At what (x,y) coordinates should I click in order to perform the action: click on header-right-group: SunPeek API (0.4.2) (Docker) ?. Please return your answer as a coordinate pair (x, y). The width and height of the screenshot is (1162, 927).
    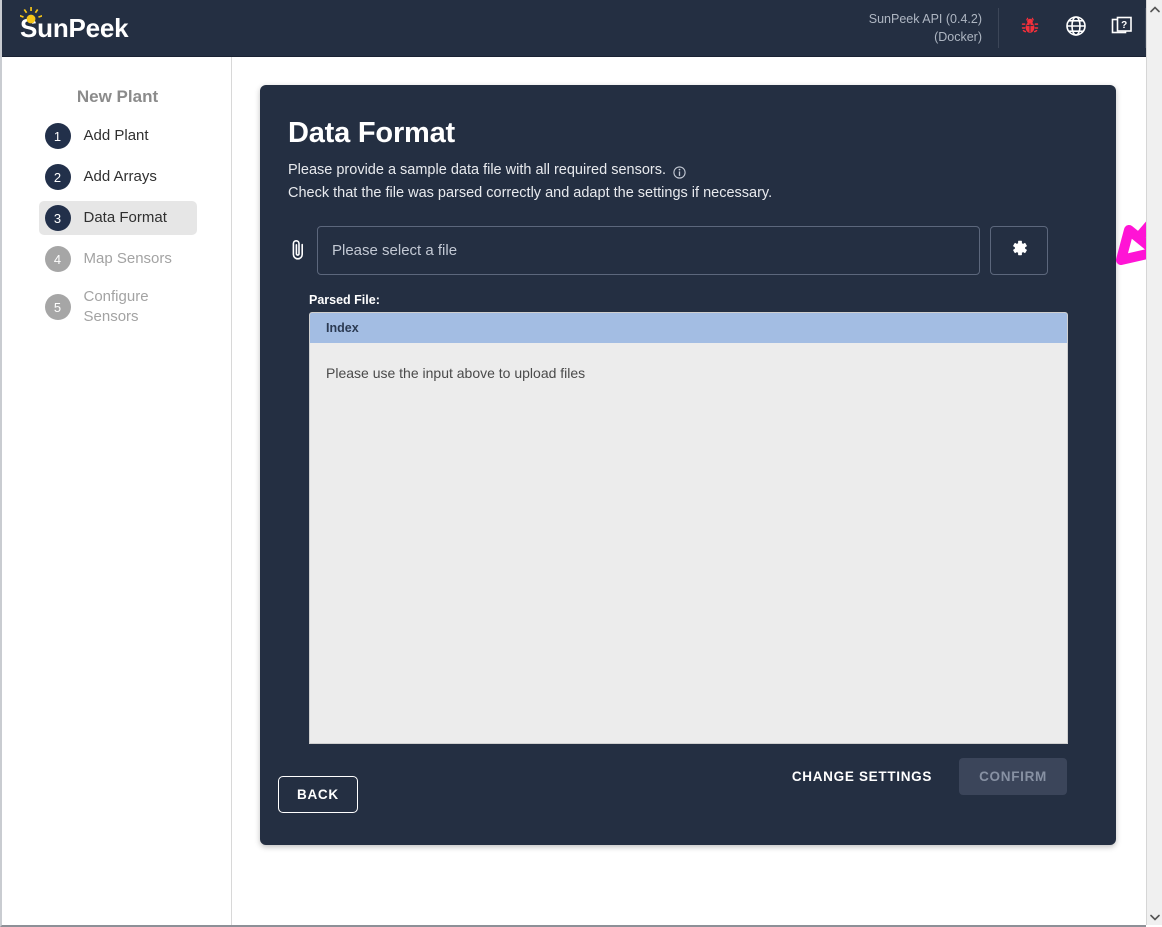
    Looking at the image, I should click on (1007, 28).